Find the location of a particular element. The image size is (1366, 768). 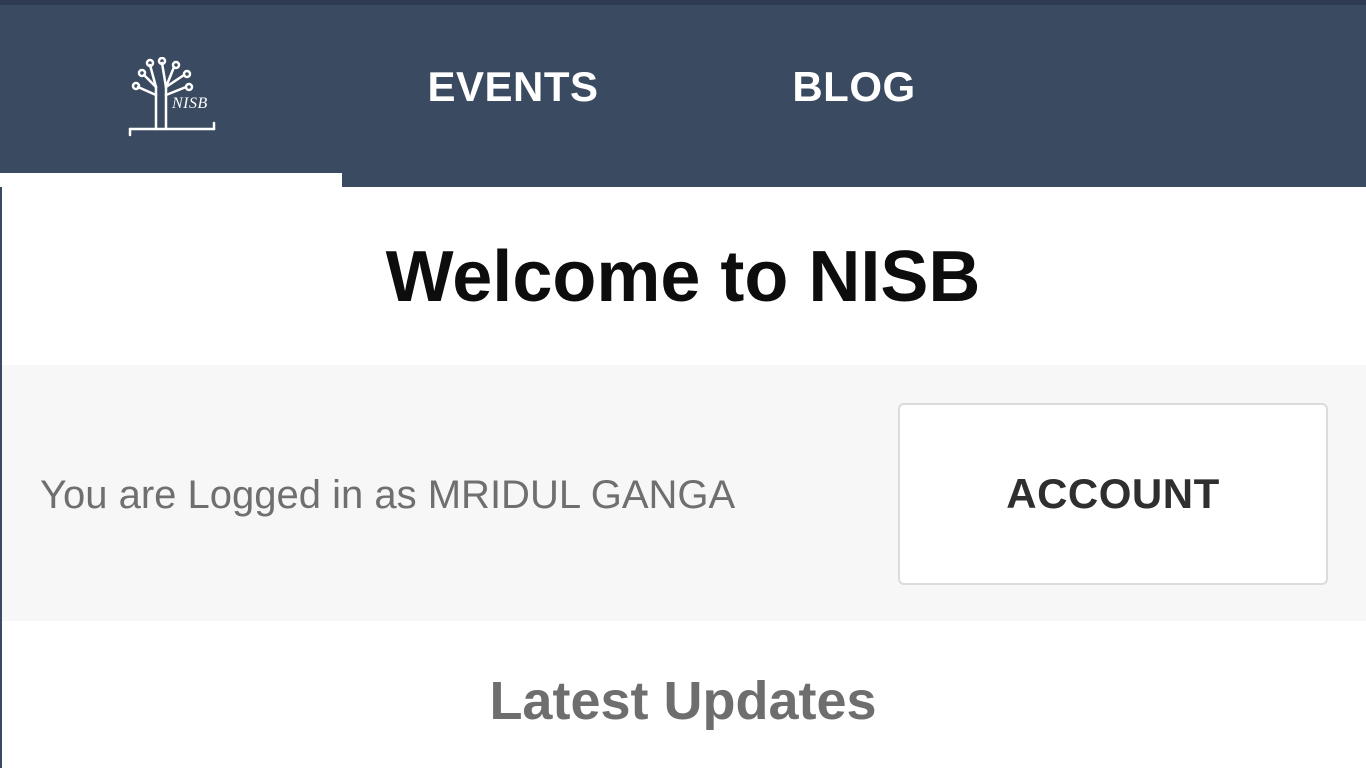

active-tab-indicator is located at coordinates (171, 180).